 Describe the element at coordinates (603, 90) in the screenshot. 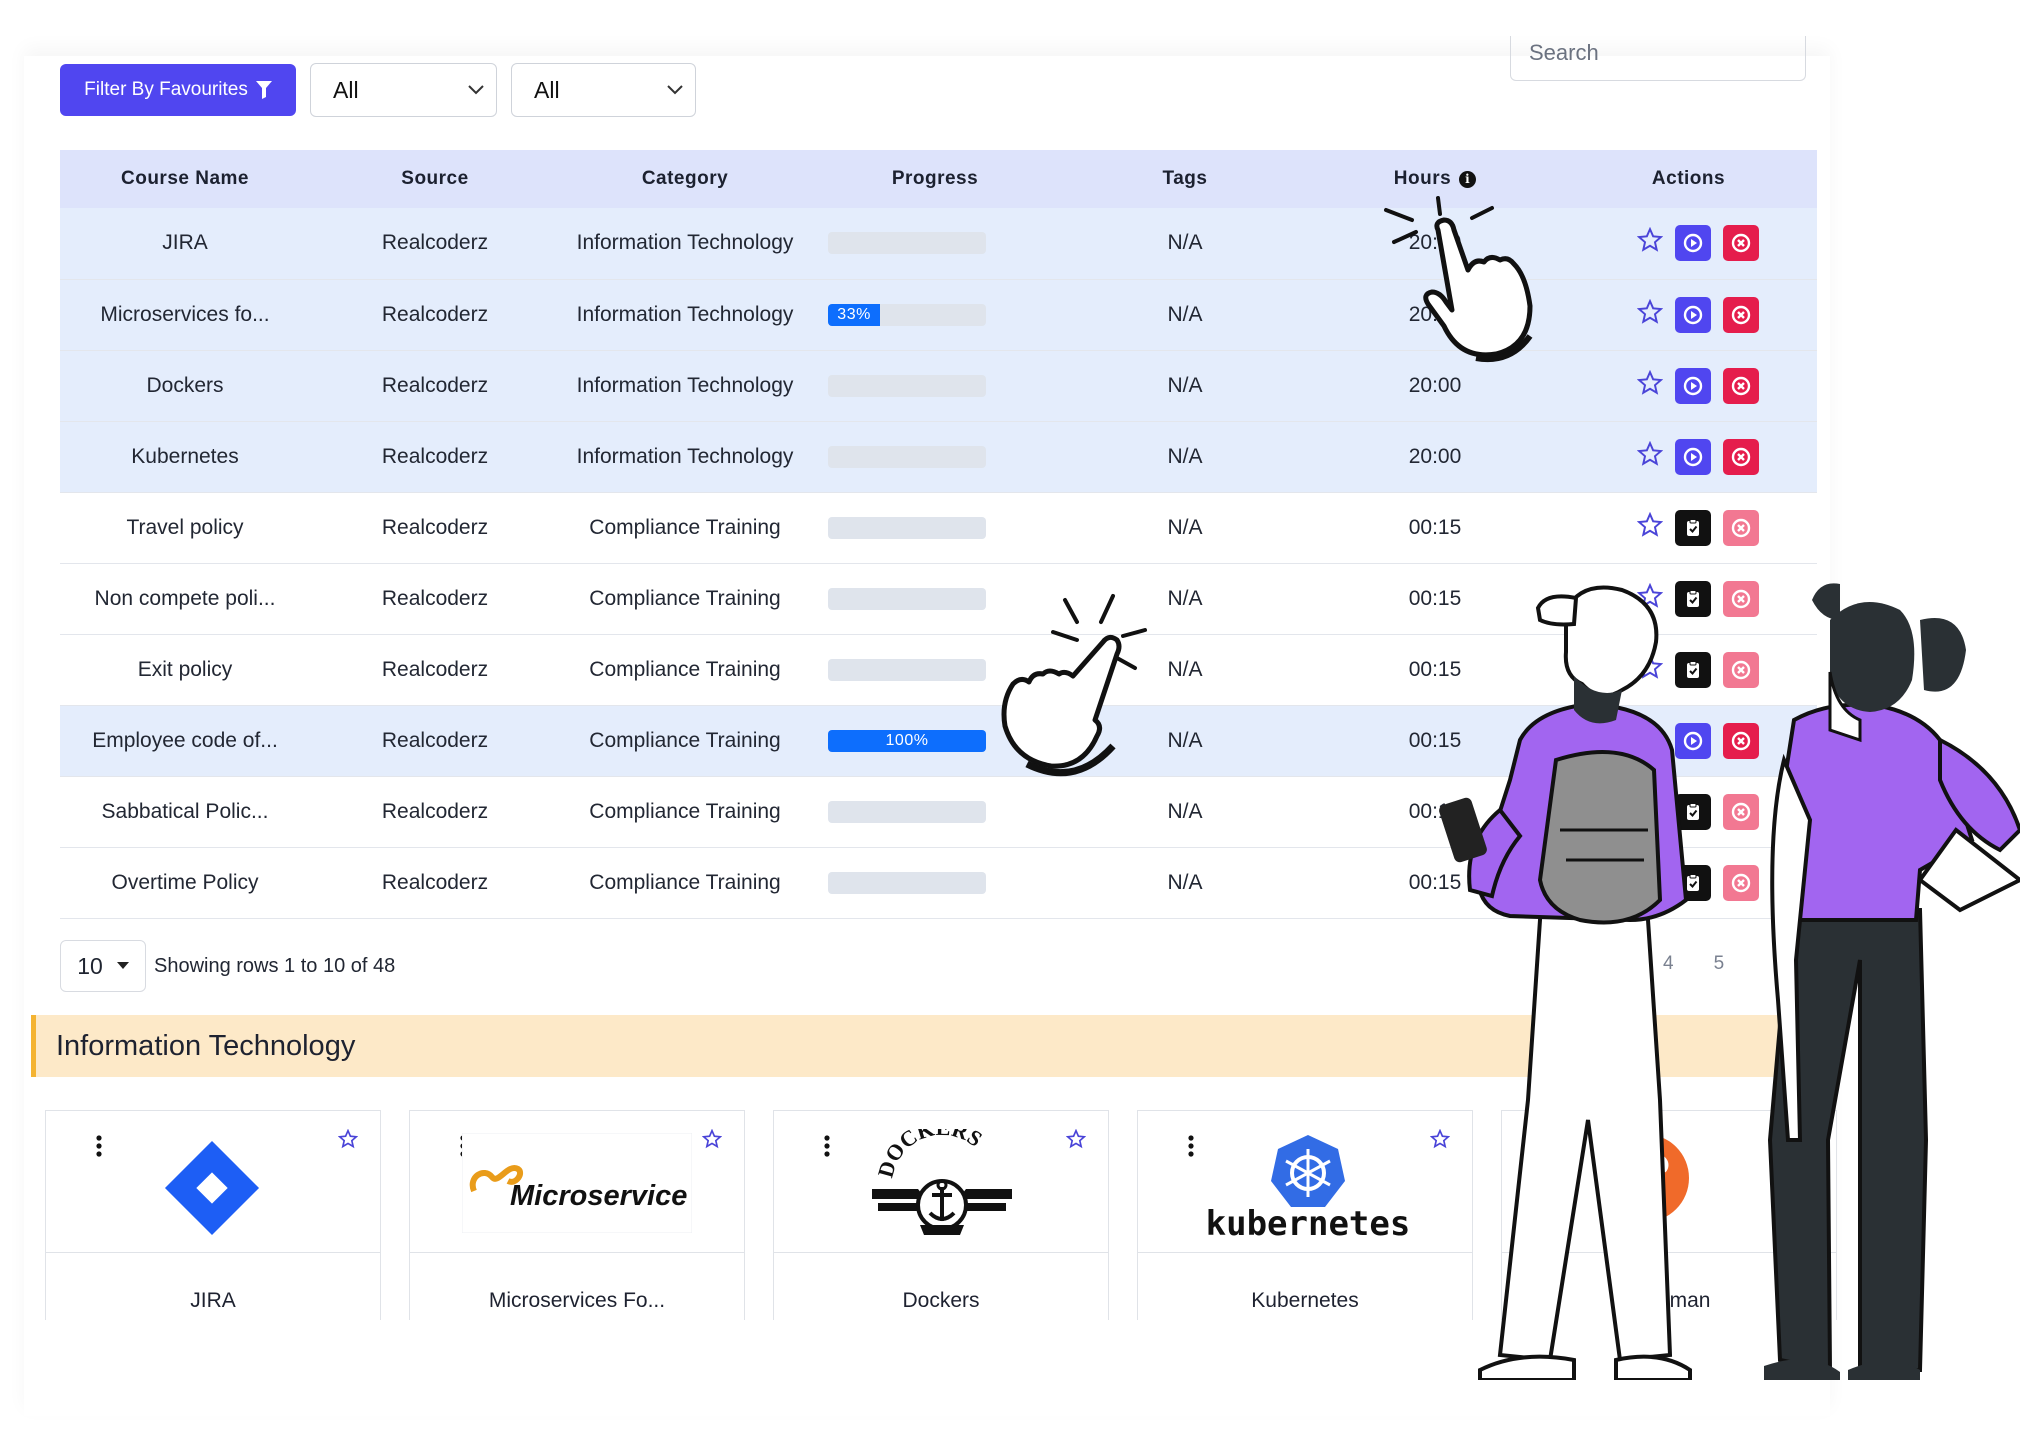

I see `category-filter-select: All` at that location.